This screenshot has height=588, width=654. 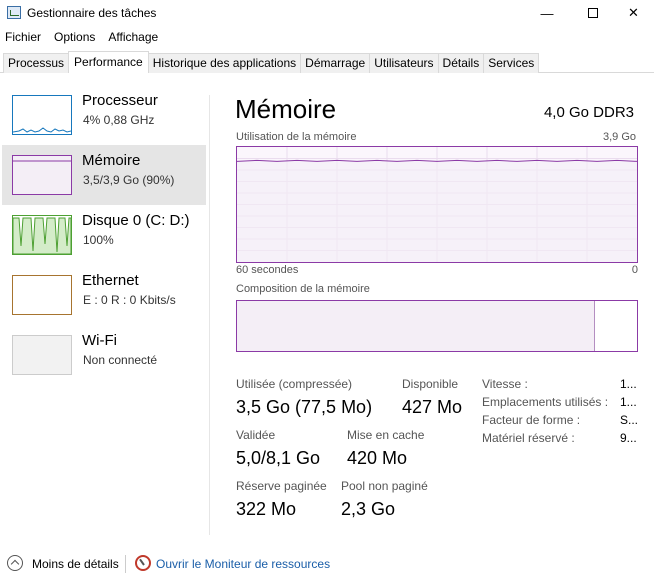 I want to click on tab-performance: Performance, so click(x=108, y=62).